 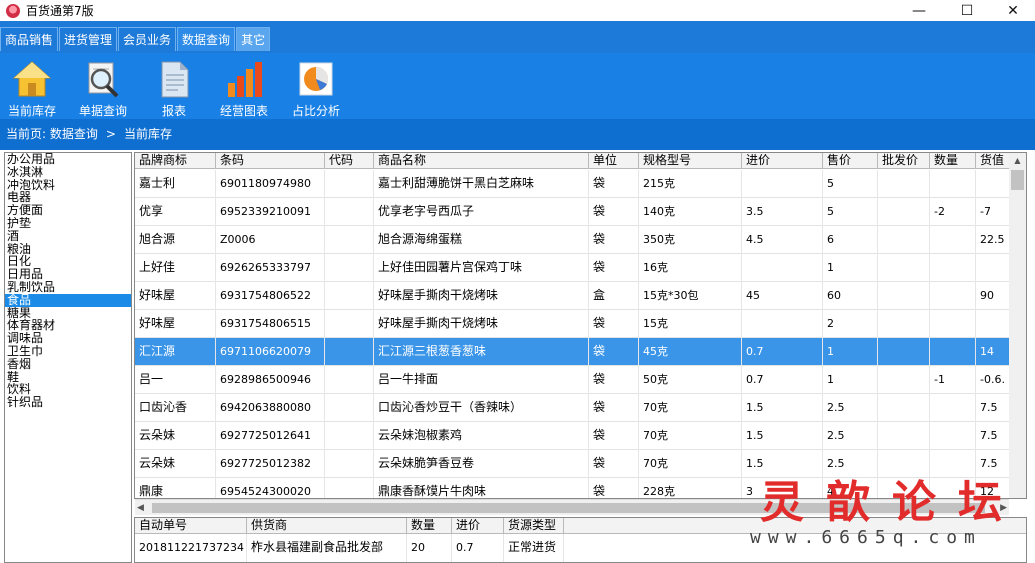 I want to click on table-cell: 20, so click(x=429, y=548).